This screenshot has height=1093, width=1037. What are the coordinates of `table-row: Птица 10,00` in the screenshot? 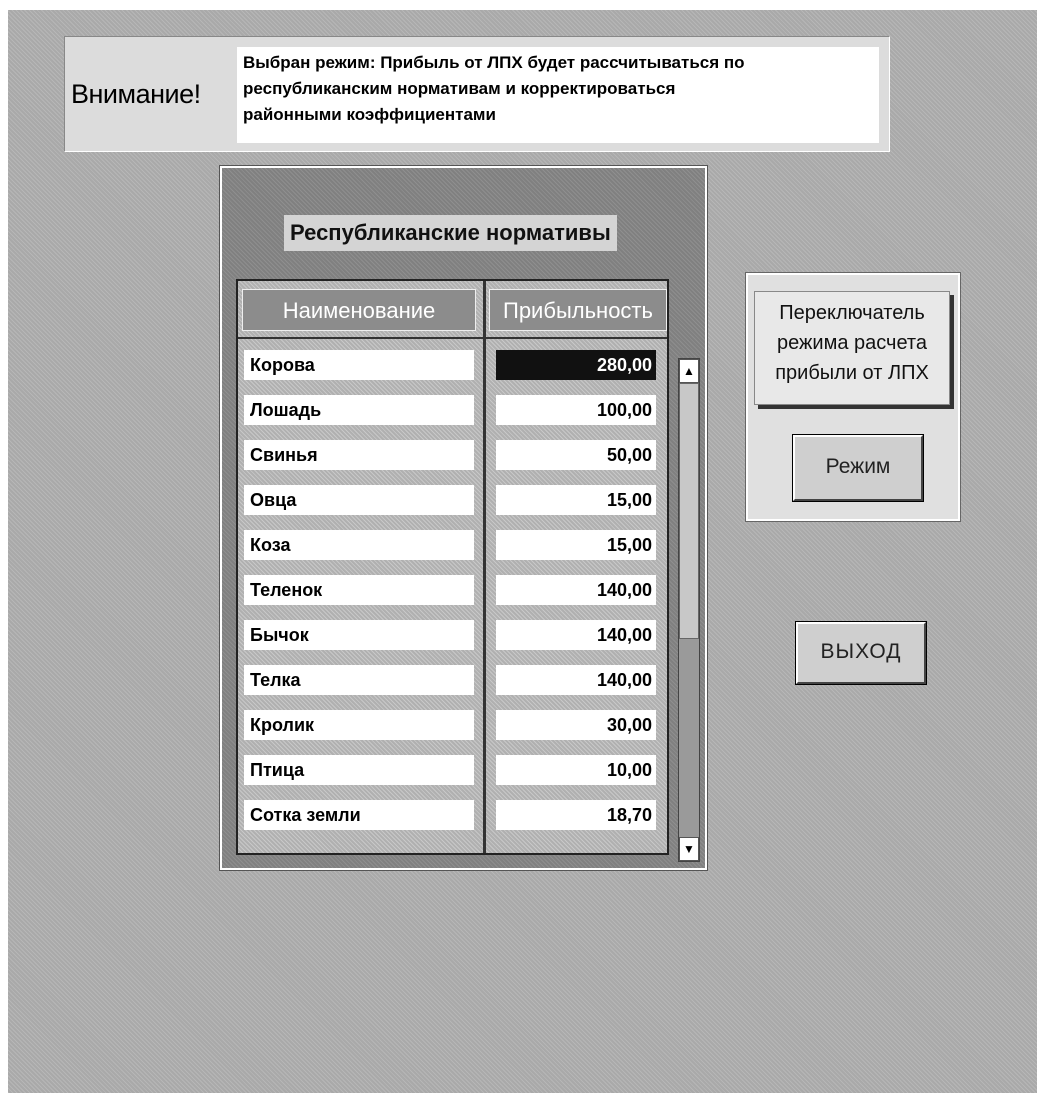 It's located at (454, 770).